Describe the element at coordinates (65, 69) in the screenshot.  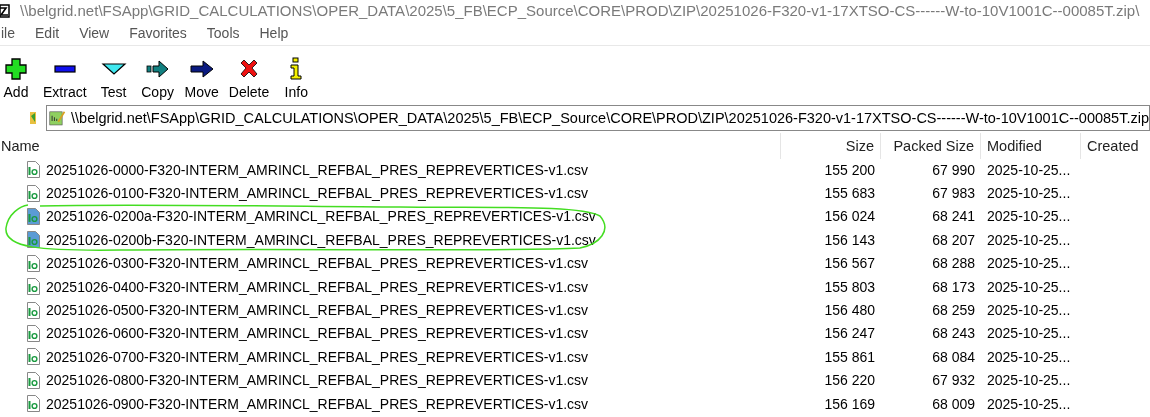
I see `minus-icon` at that location.